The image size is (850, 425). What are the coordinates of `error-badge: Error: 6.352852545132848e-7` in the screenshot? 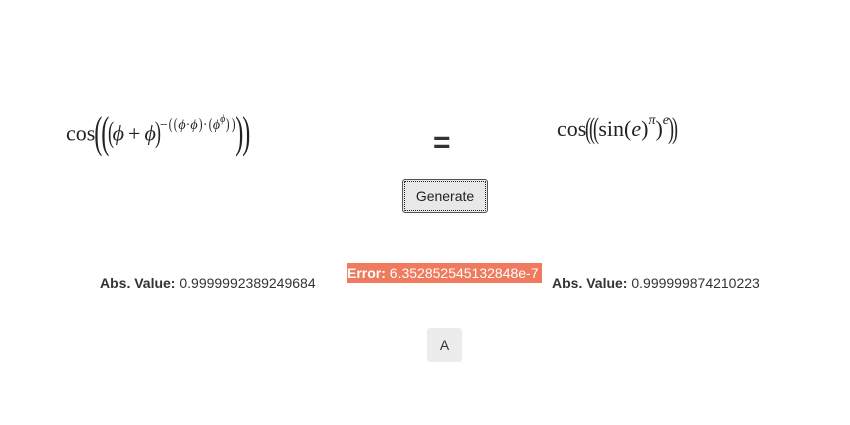 It's located at (444, 273).